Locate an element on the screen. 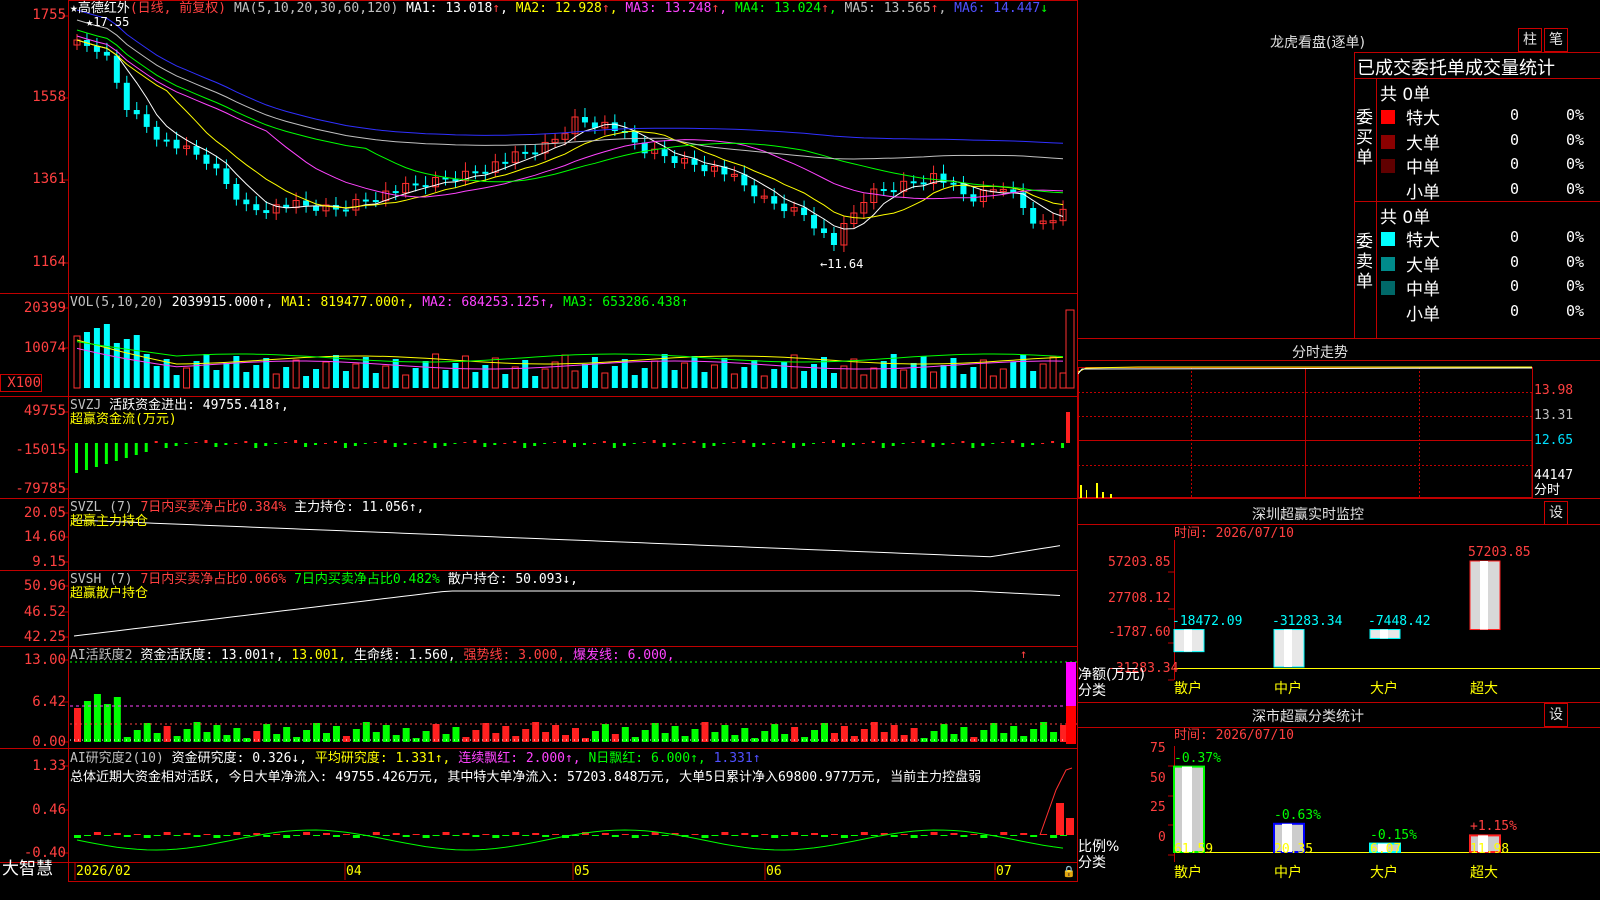  monitor-settings-button: 设 is located at coordinates (1556, 513).